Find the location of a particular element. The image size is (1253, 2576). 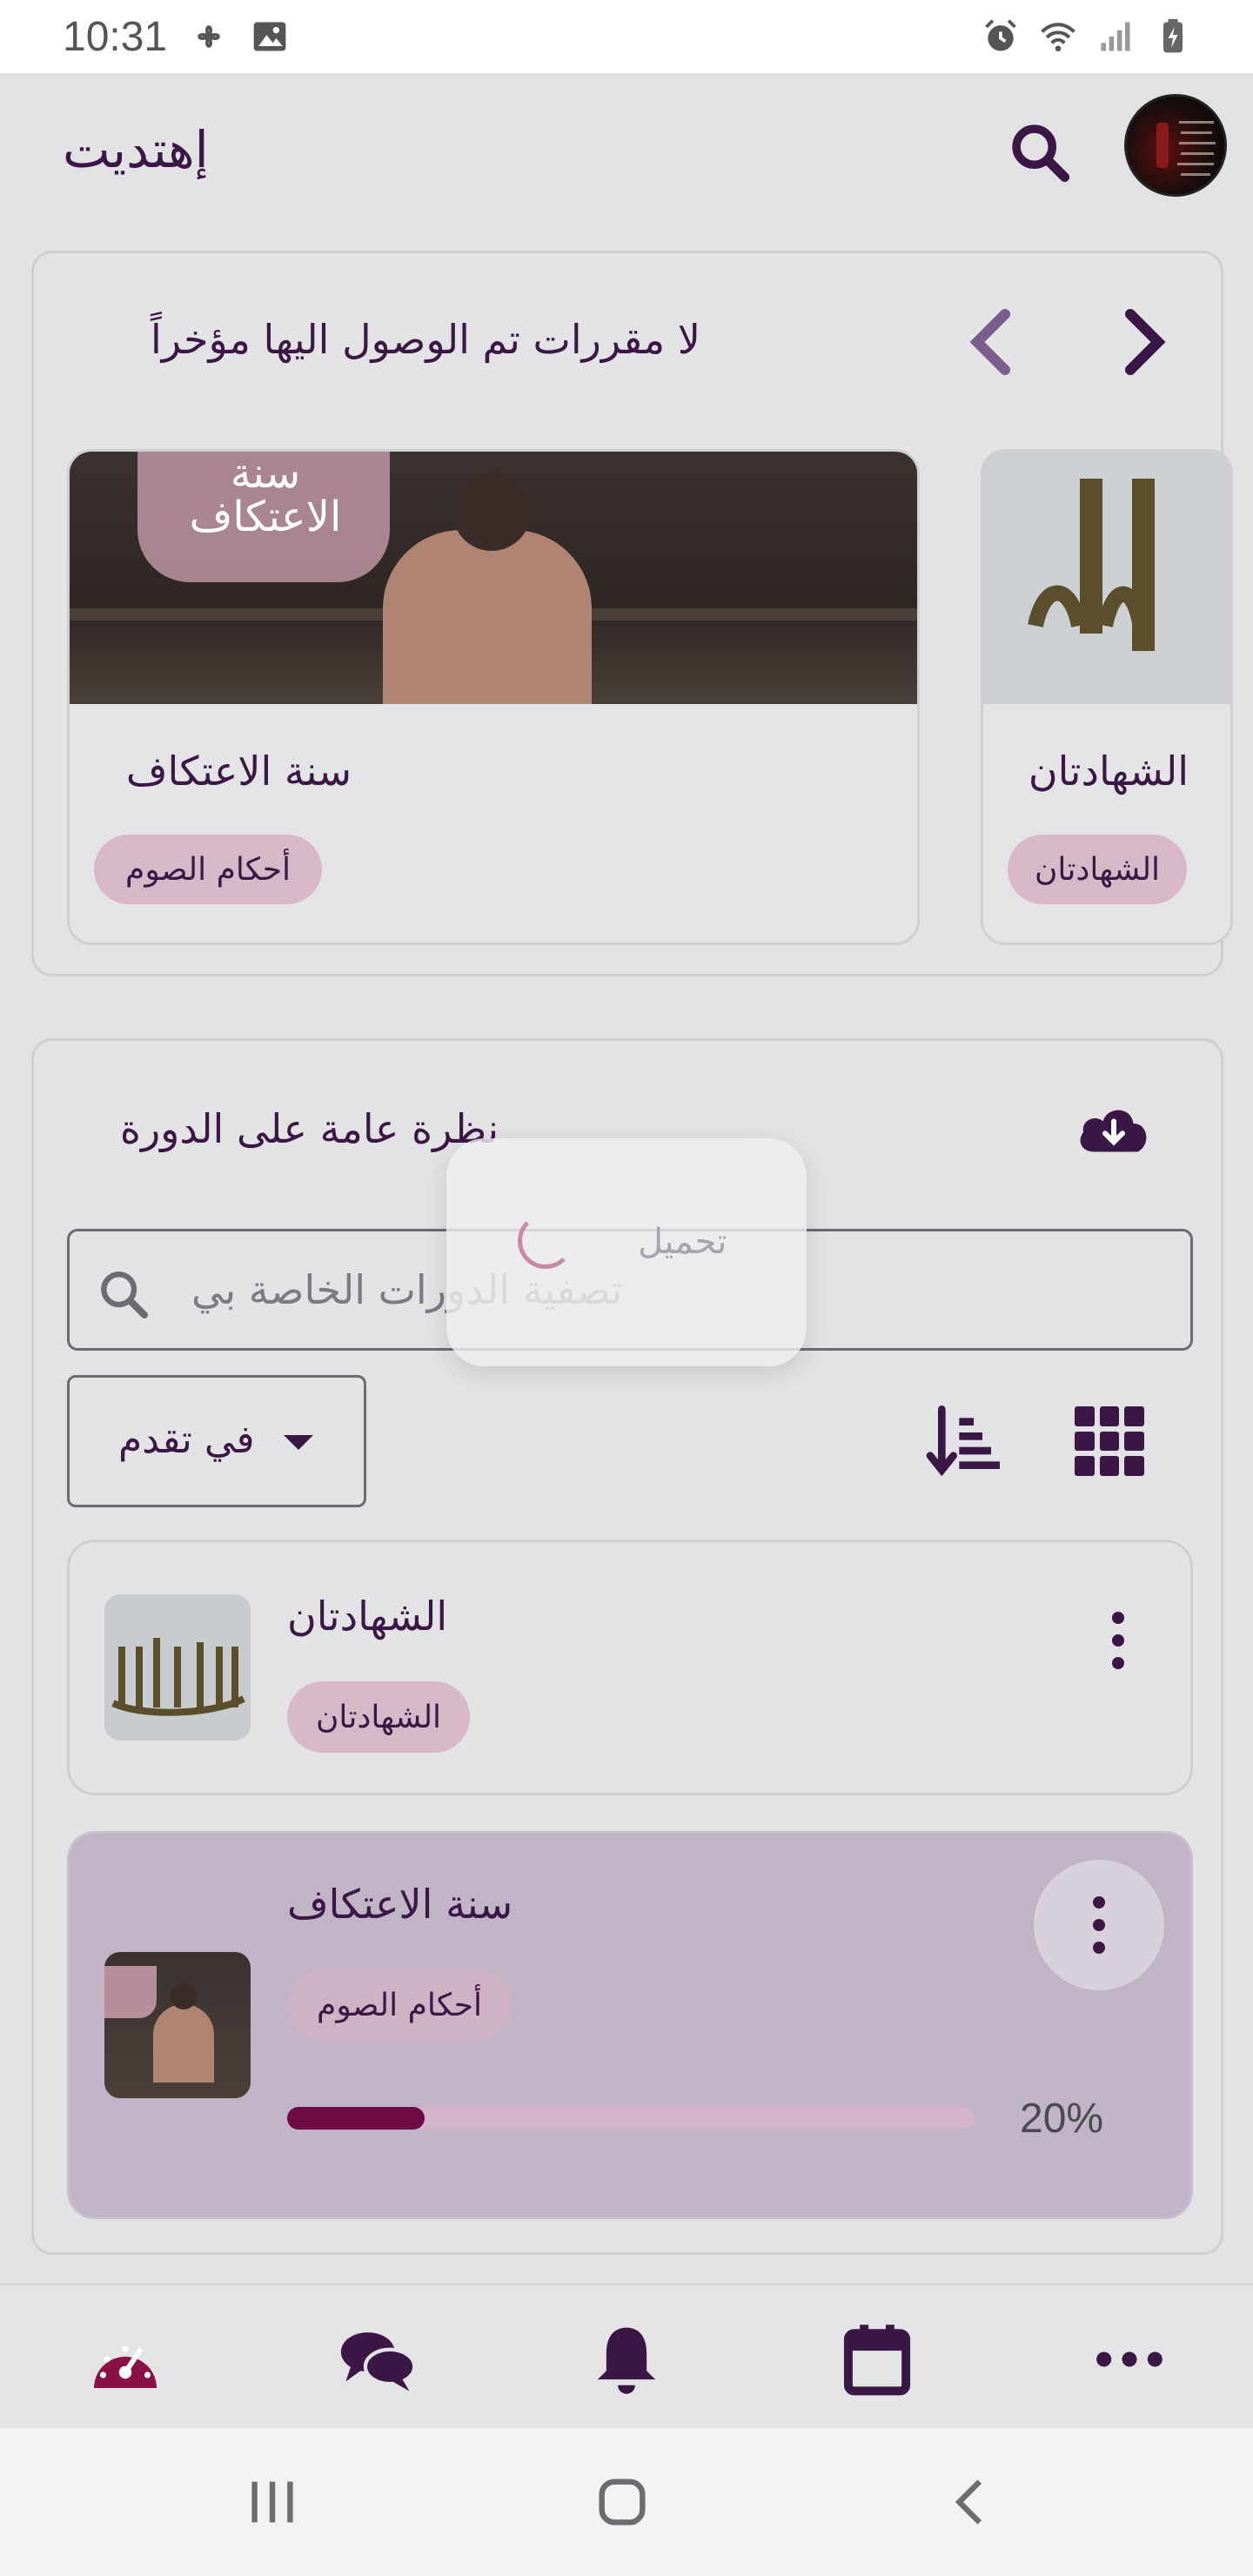

search-button is located at coordinates (1040, 152).